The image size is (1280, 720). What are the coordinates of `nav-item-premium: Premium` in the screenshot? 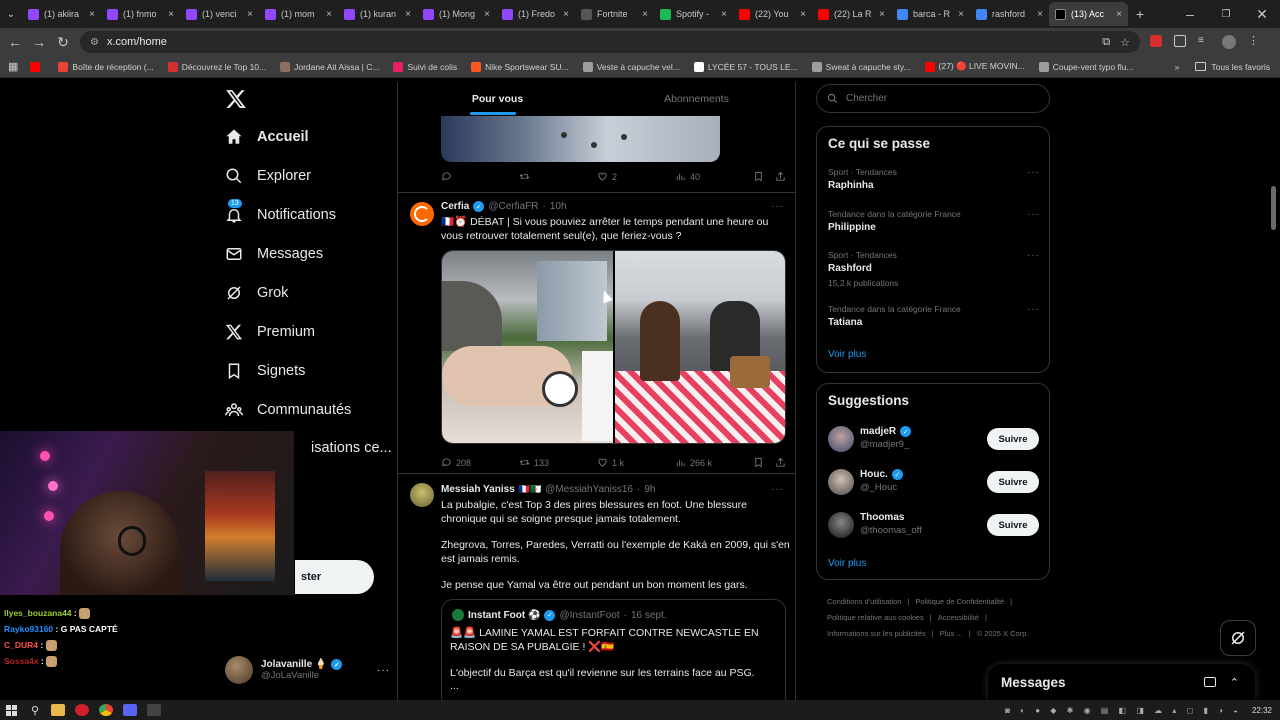 It's located at (270, 332).